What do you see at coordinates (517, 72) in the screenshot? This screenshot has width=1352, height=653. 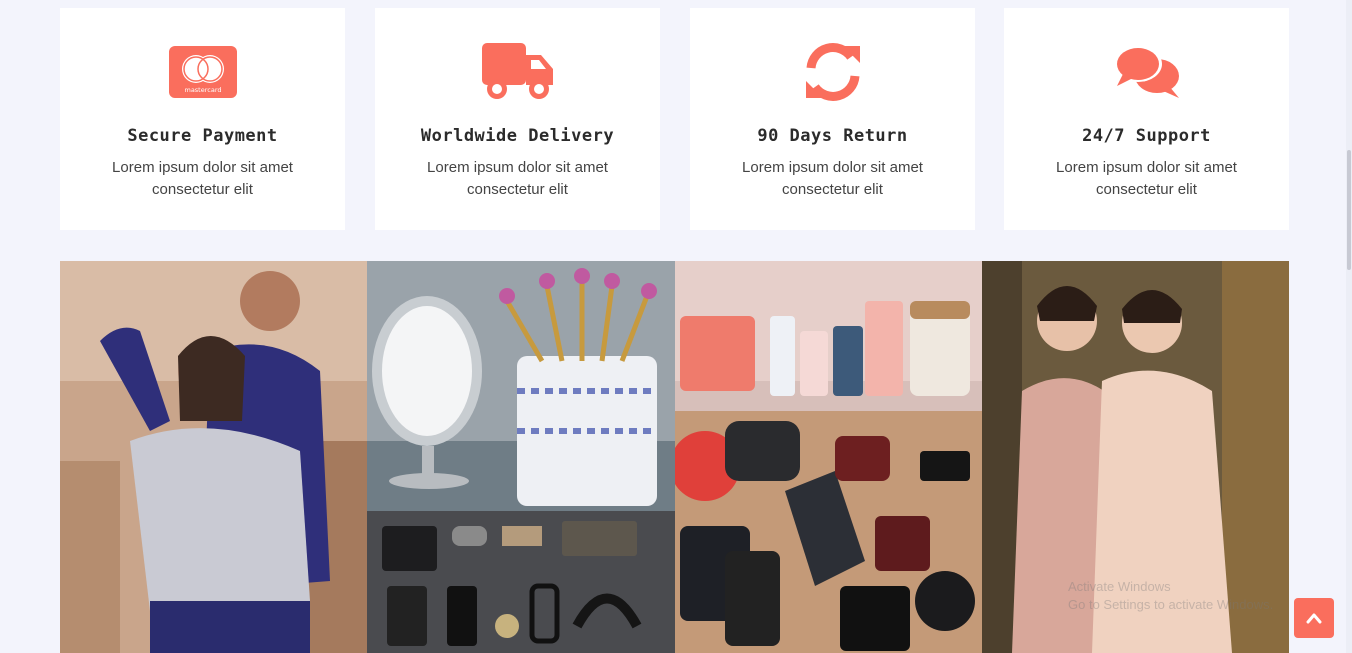 I see `truck-icon` at bounding box center [517, 72].